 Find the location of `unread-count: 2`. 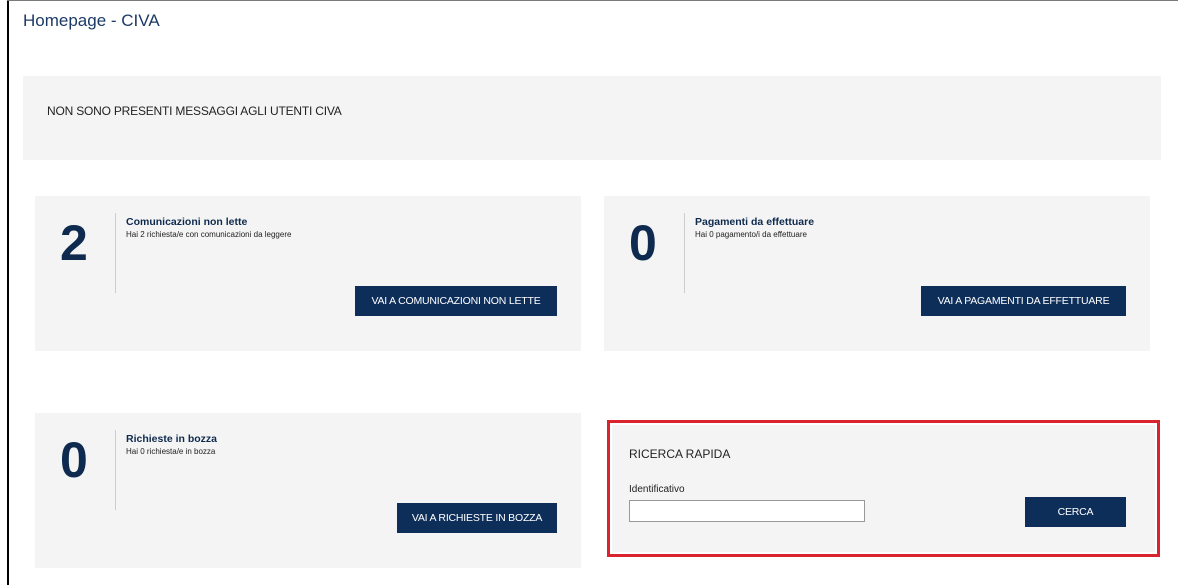

unread-count: 2 is located at coordinates (74, 243).